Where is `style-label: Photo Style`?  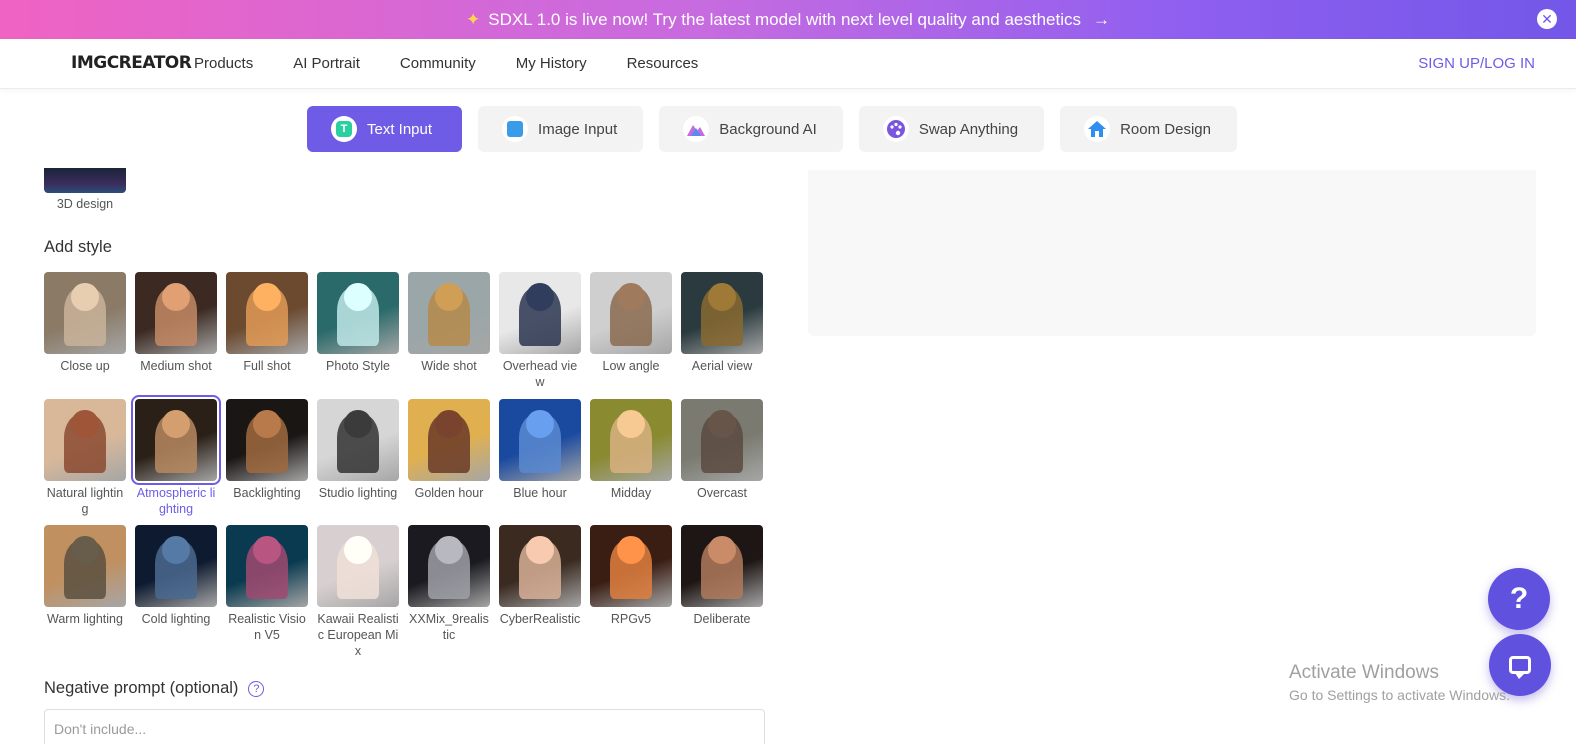
style-label: Photo Style is located at coordinates (358, 366).